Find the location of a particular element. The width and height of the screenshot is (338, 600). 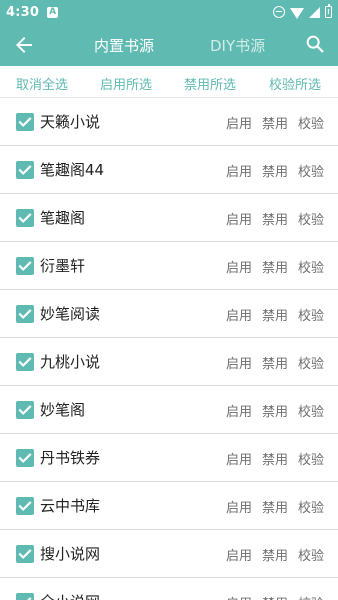

wifi-icon is located at coordinates (297, 13).